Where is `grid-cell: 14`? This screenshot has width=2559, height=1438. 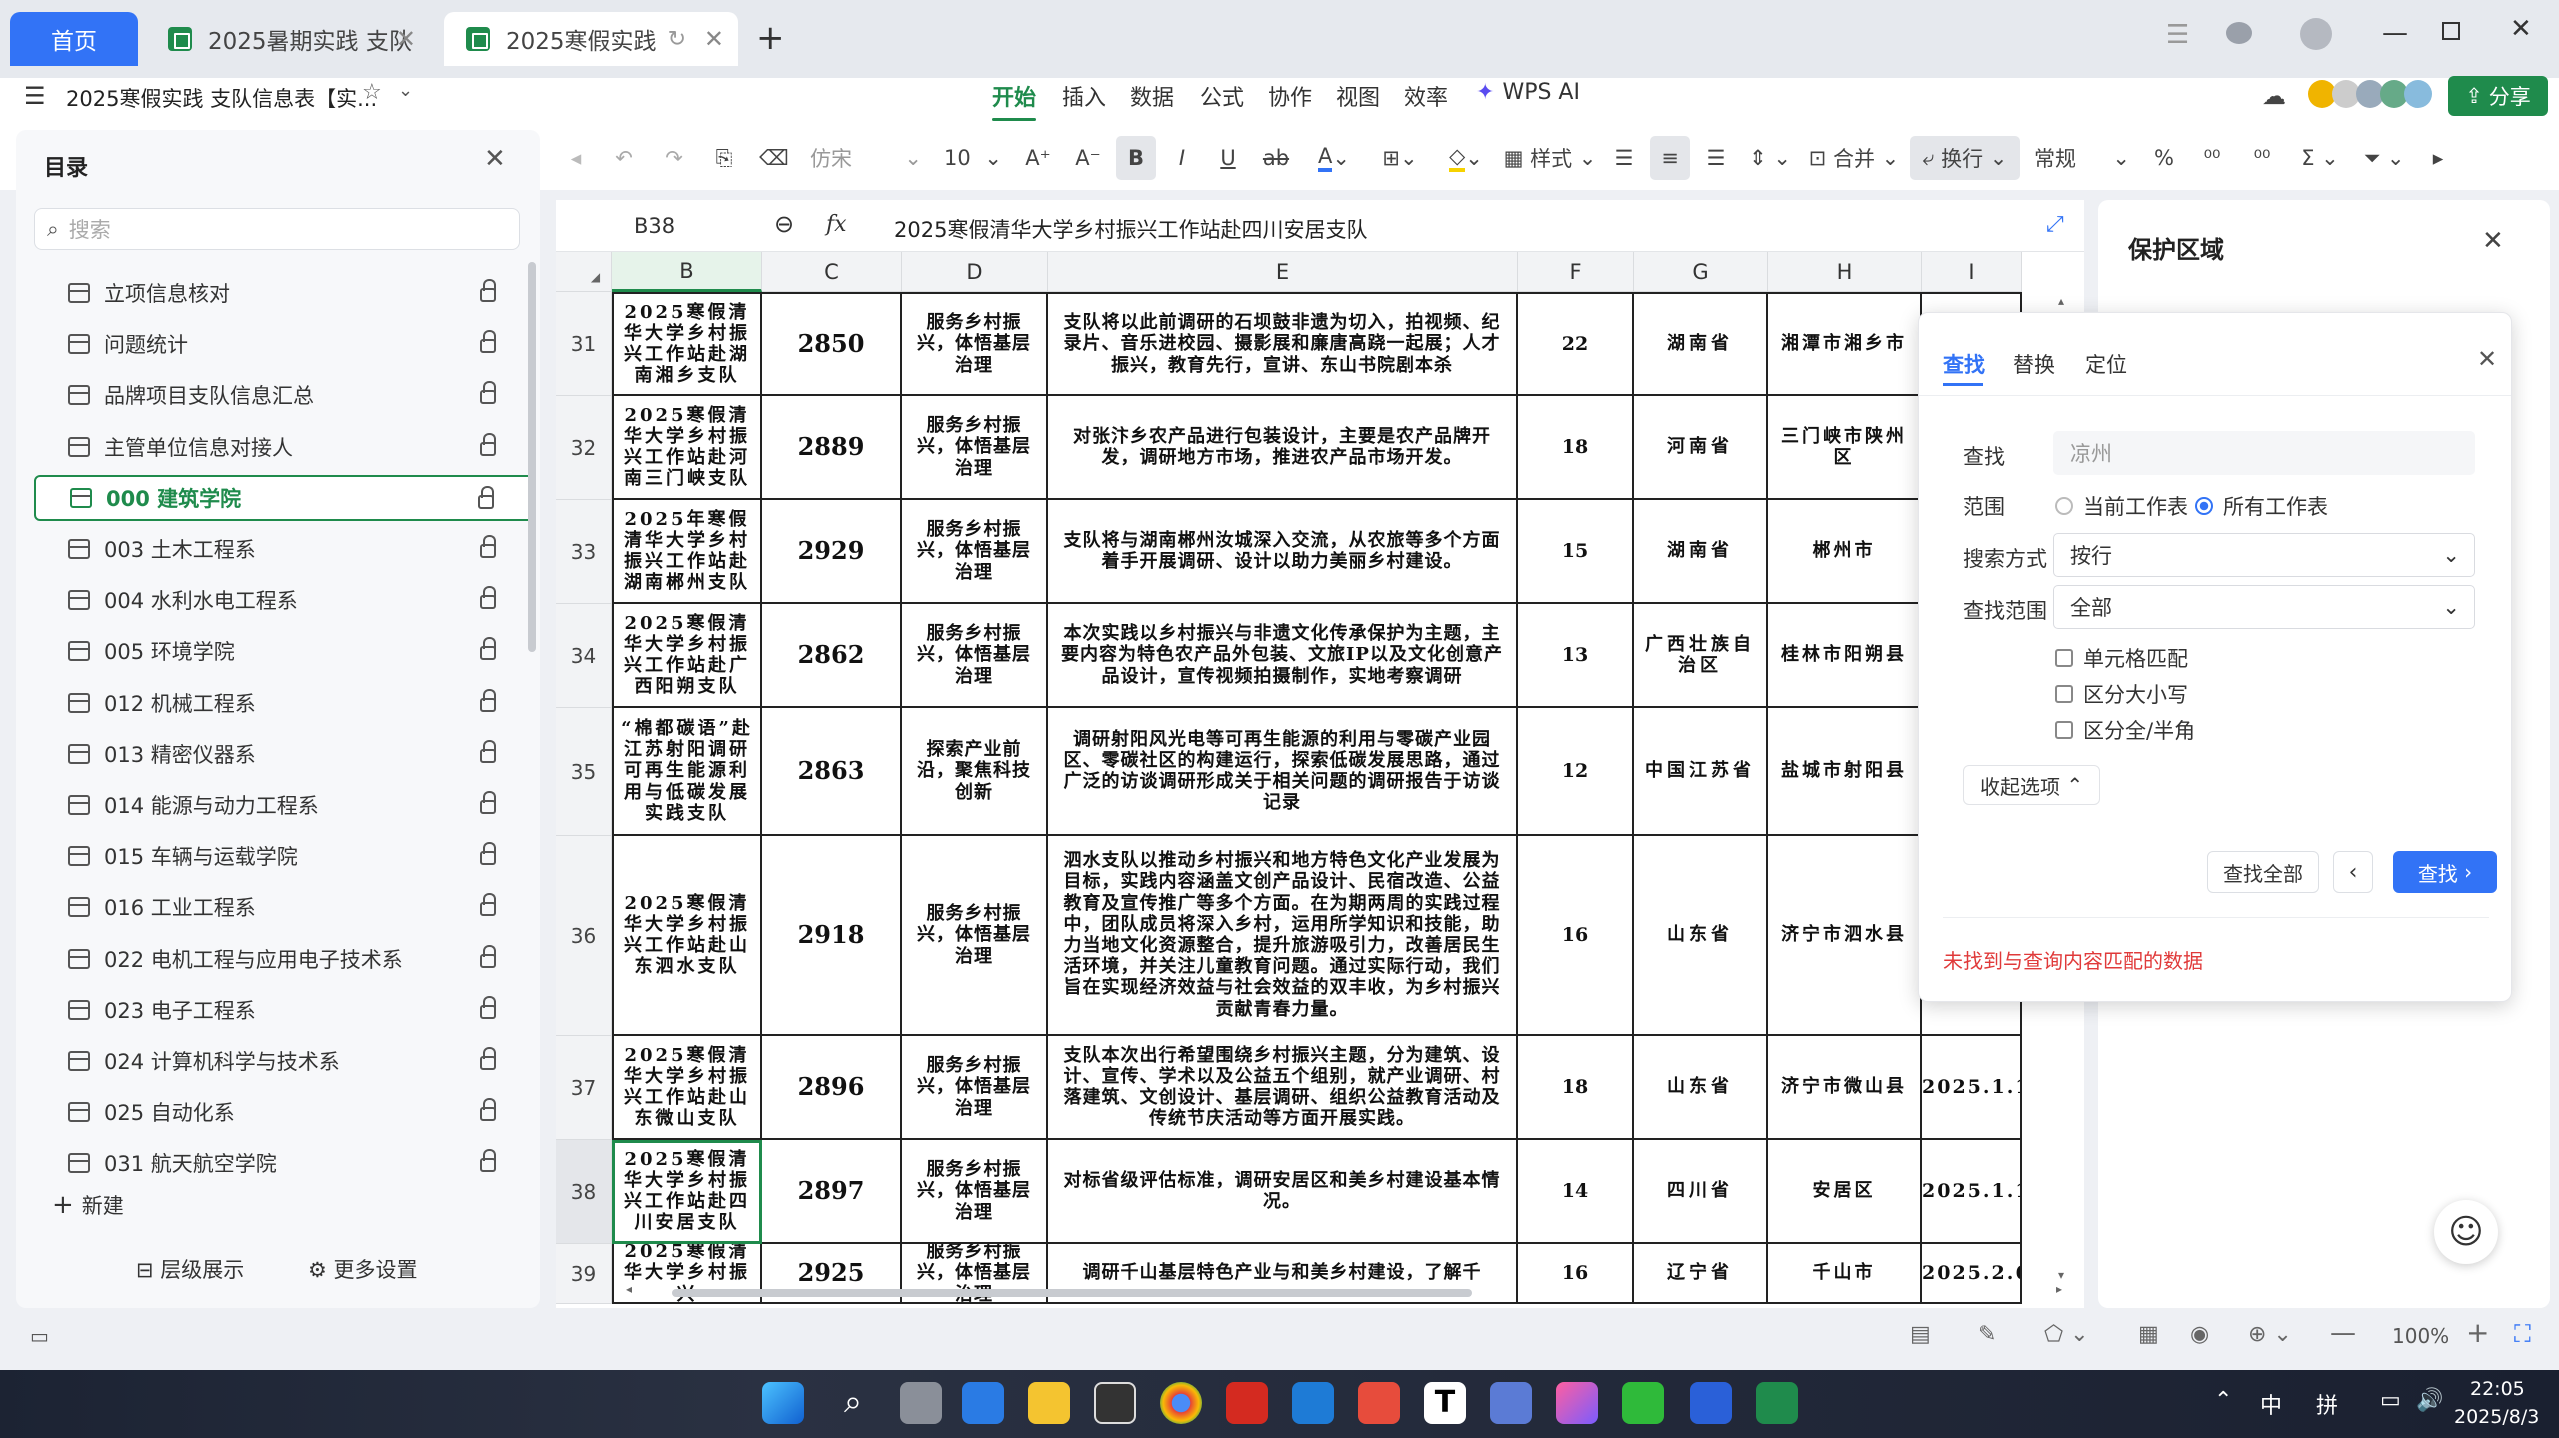
grid-cell: 14 is located at coordinates (1576, 1192).